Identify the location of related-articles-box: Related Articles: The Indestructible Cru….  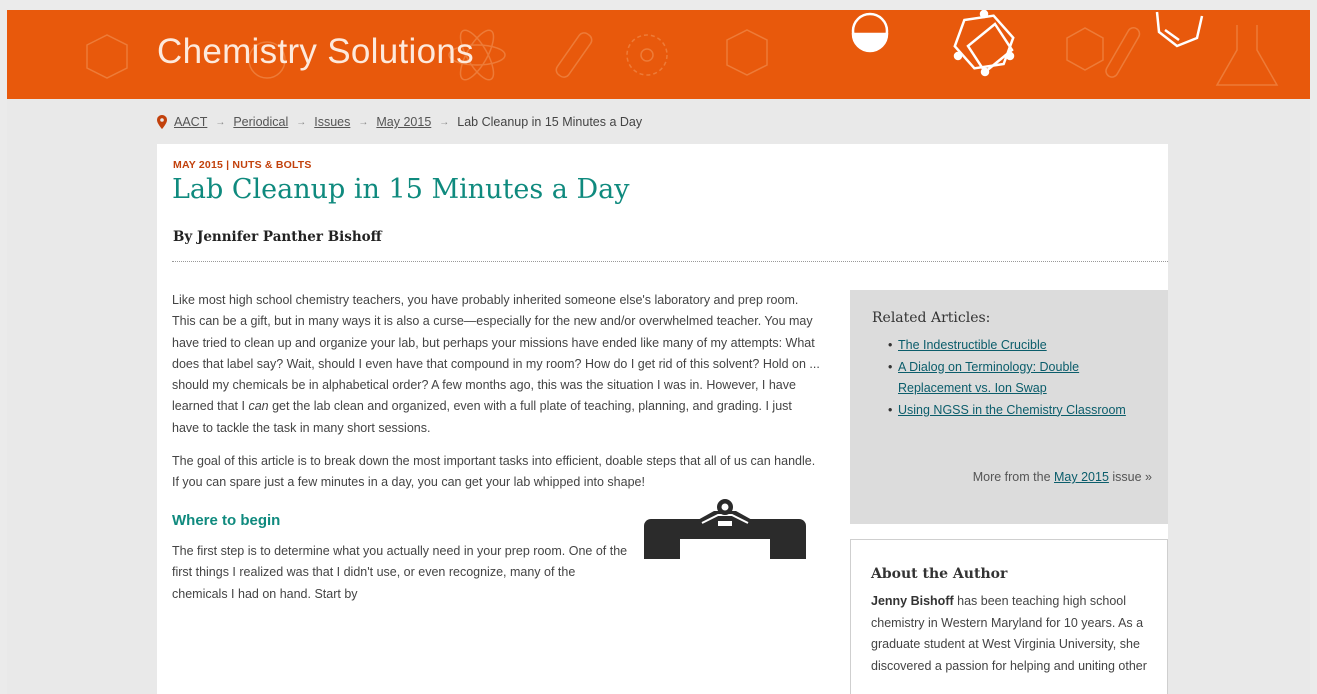
(1009, 407).